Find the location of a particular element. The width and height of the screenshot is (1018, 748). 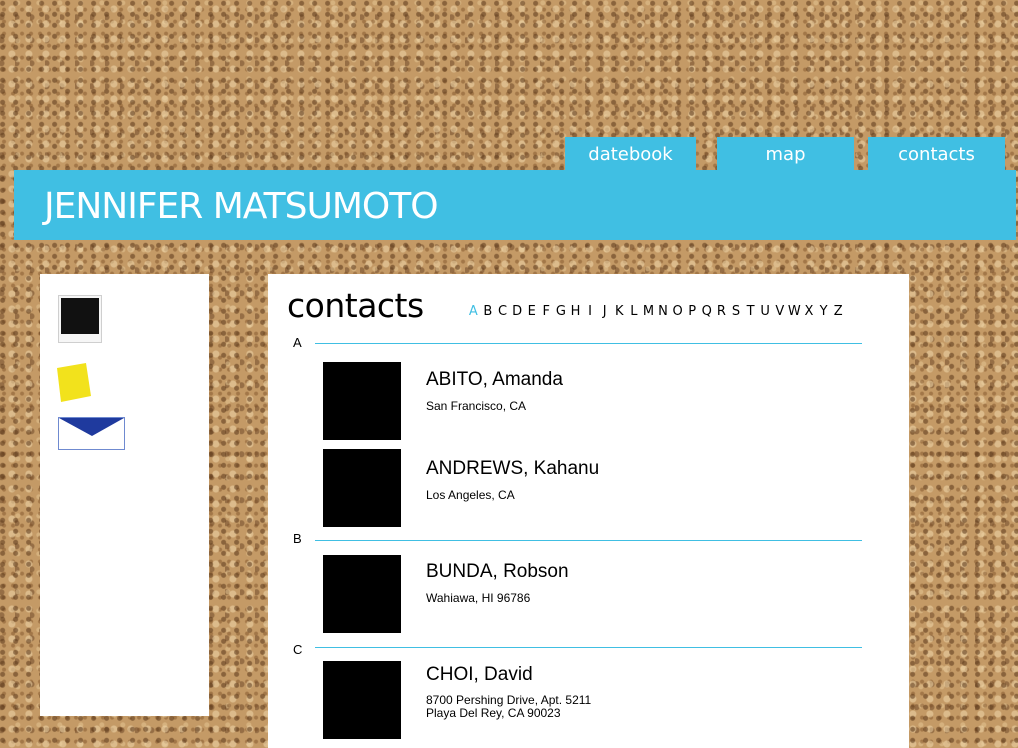

sticky-note-icon is located at coordinates (74, 383).